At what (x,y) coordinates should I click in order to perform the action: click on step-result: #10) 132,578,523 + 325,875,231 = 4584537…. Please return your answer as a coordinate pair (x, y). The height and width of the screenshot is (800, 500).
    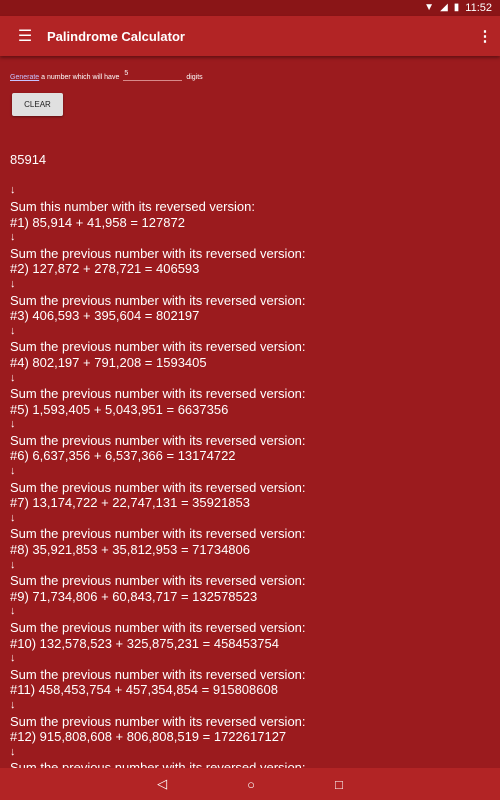
    Looking at the image, I should click on (144, 643).